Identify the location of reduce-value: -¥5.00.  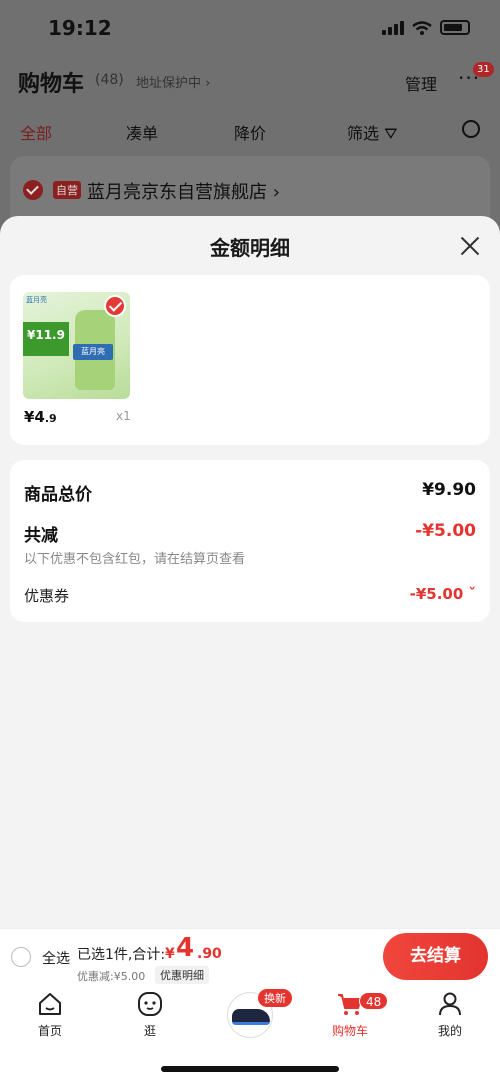
(445, 531).